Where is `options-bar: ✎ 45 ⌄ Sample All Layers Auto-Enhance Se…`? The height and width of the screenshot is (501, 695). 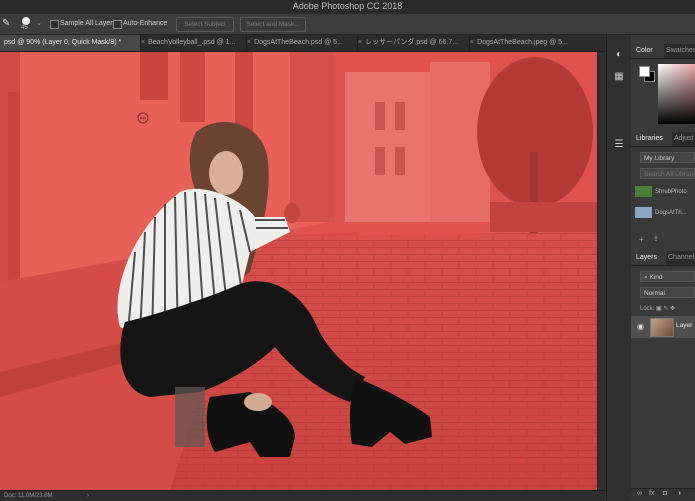
options-bar: ✎ 45 ⌄ Sample All Layers Auto-Enhance Se… is located at coordinates (347, 24).